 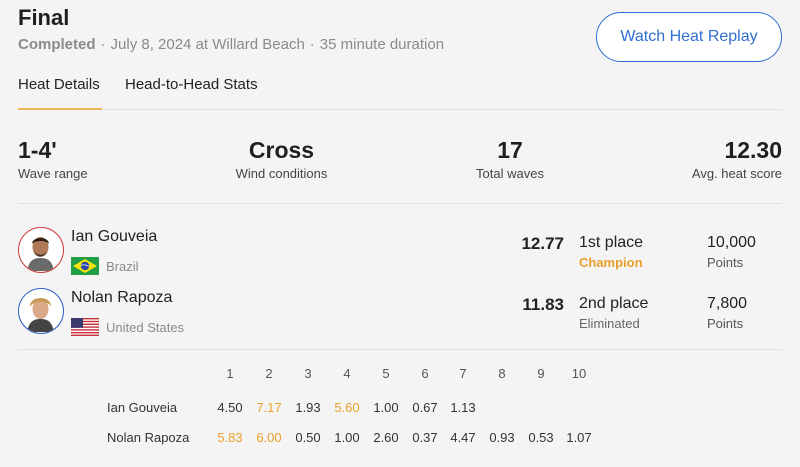 I want to click on stat-avg-heat-score: 12.30 Avg. heat score, so click(x=737, y=158).